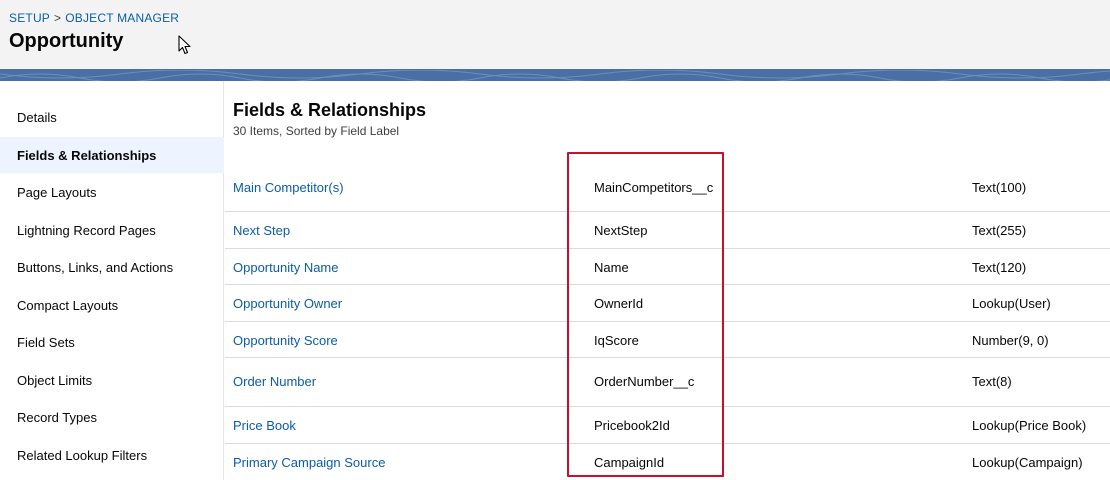 The width and height of the screenshot is (1110, 480). Describe the element at coordinates (112, 455) in the screenshot. I see `sidebar-item-related-lookup-filters: Related Lookup Filters` at that location.